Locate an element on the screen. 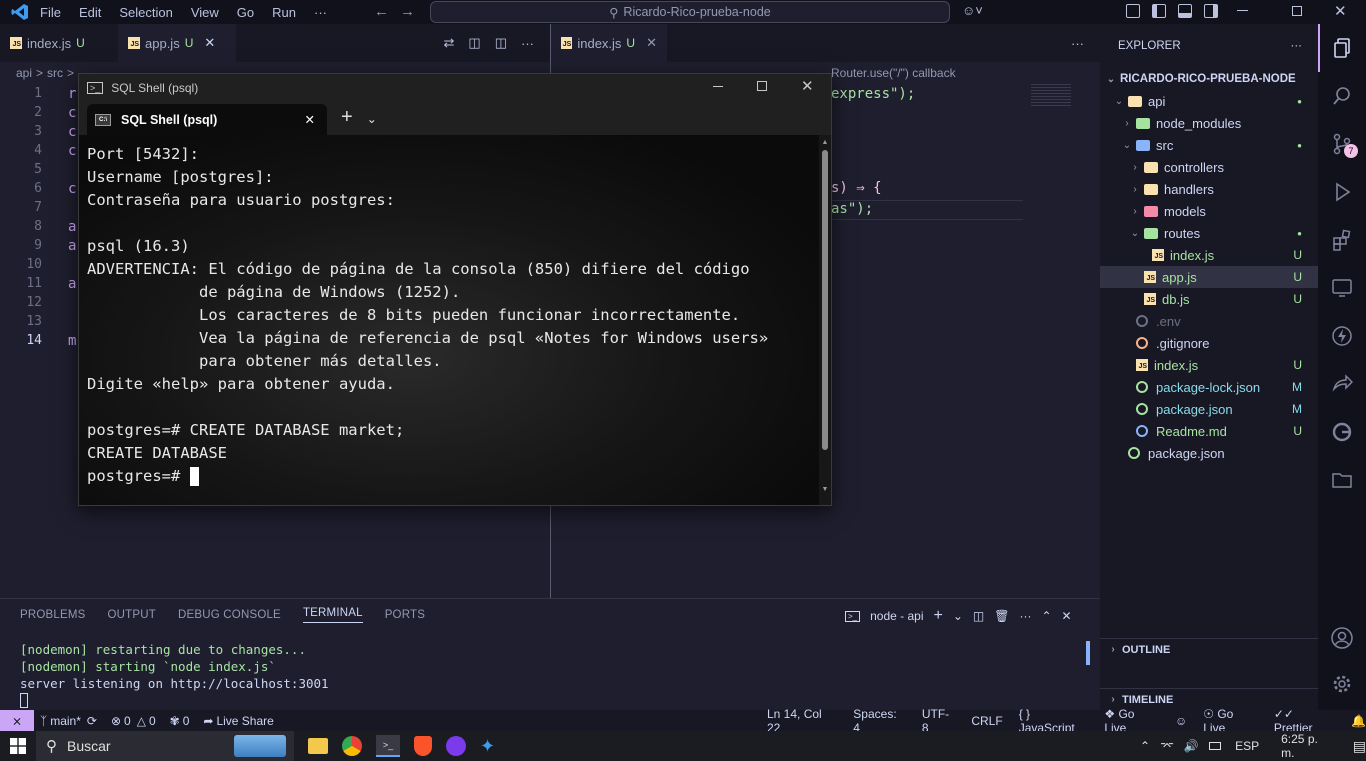 The width and height of the screenshot is (1366, 761). tree-item: › handlers is located at coordinates (1209, 189).